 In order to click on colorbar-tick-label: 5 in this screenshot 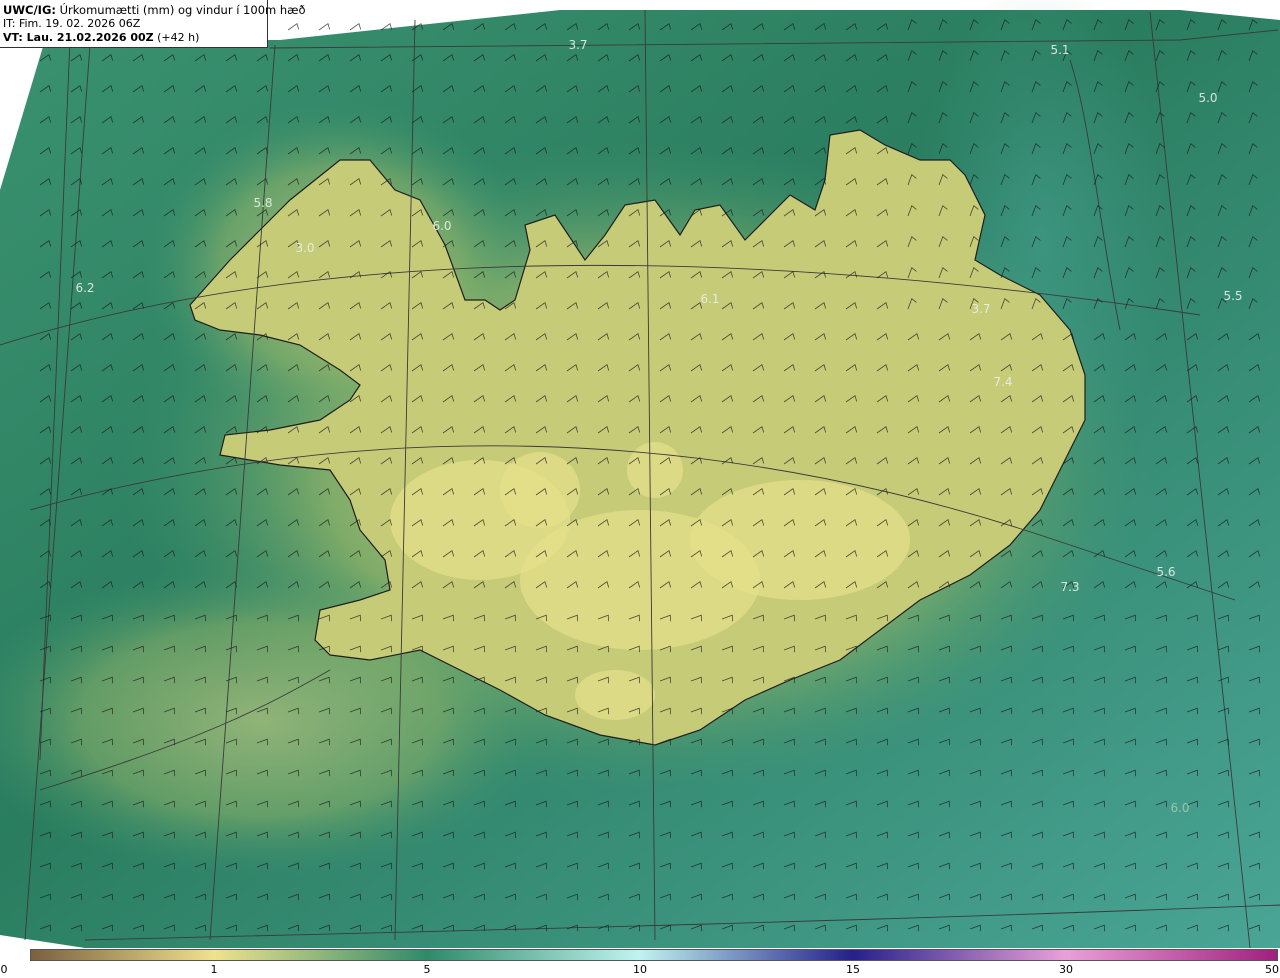, I will do `click(427, 969)`.